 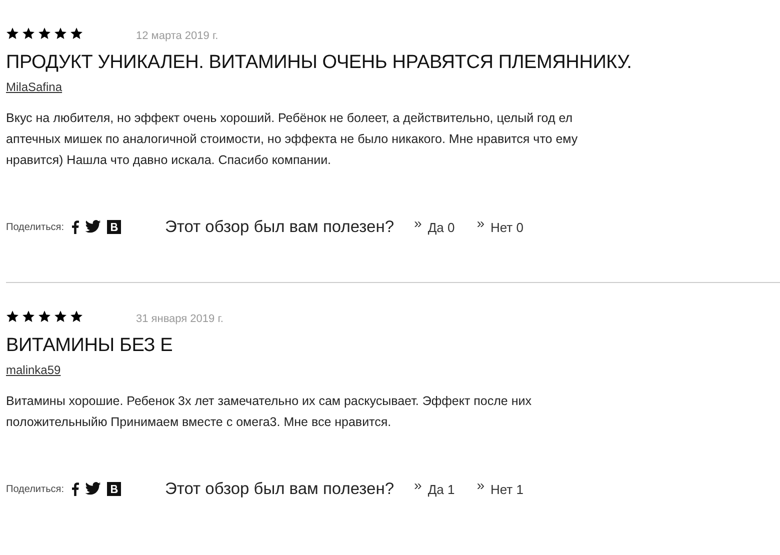 What do you see at coordinates (434, 227) in the screenshot?
I see `vote-button: » Да 0` at bounding box center [434, 227].